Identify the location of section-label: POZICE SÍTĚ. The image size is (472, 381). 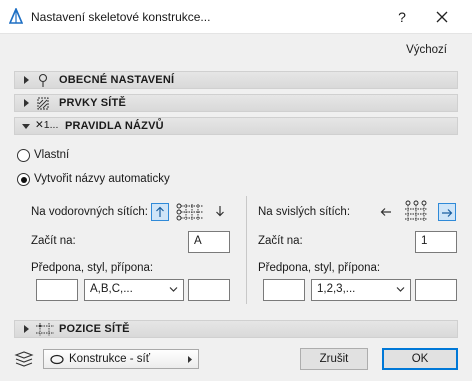
(94, 329).